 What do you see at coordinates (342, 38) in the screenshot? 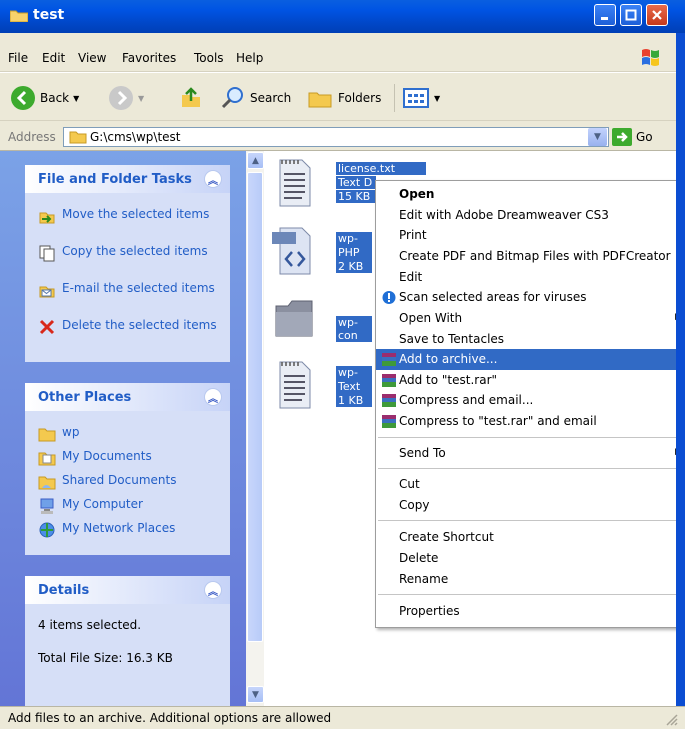
I see `menubar-top-gap` at bounding box center [342, 38].